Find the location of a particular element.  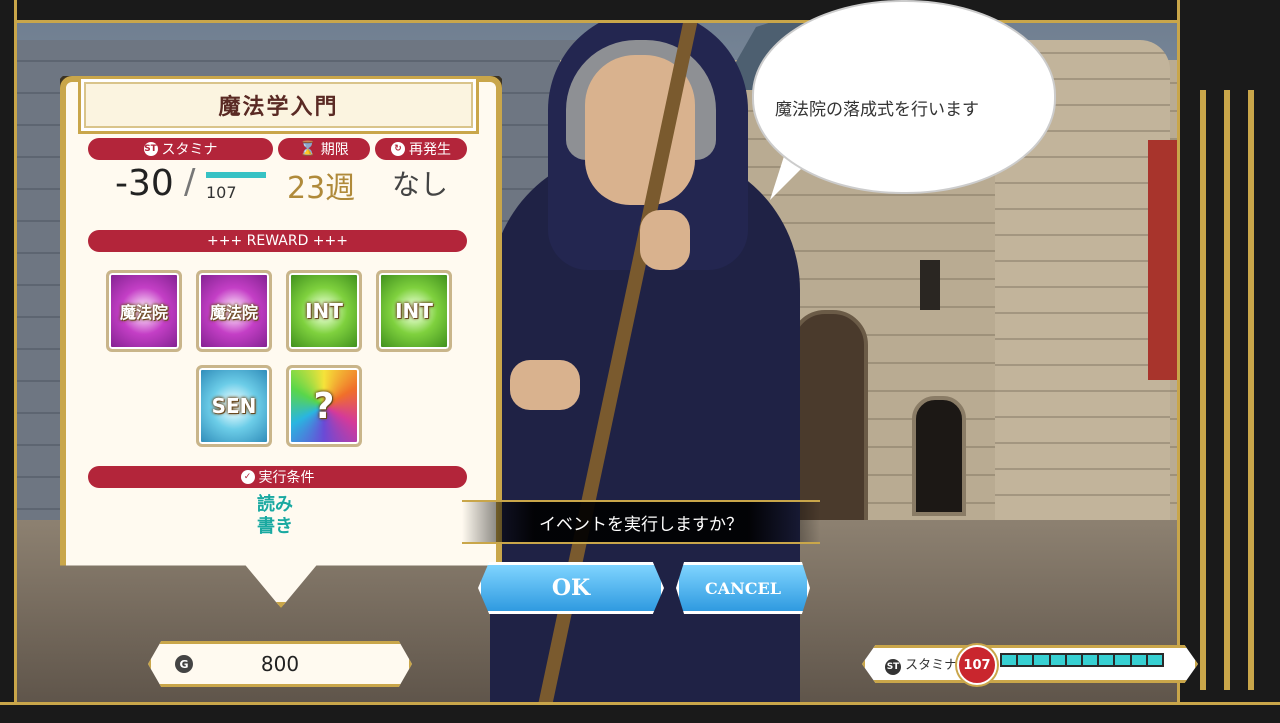

confirm-question: イベントを実行しますか？ is located at coordinates (641, 524).